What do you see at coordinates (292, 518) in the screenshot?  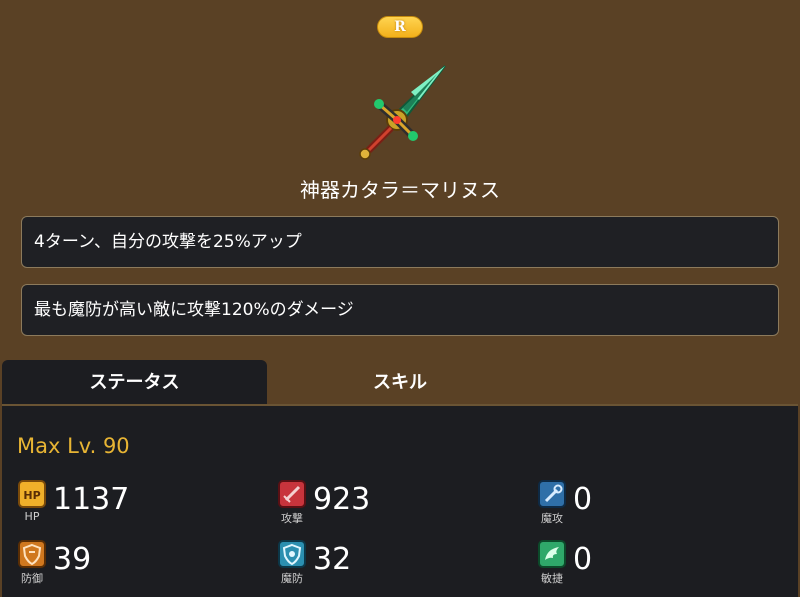 I see `stat-label: 攻撃` at bounding box center [292, 518].